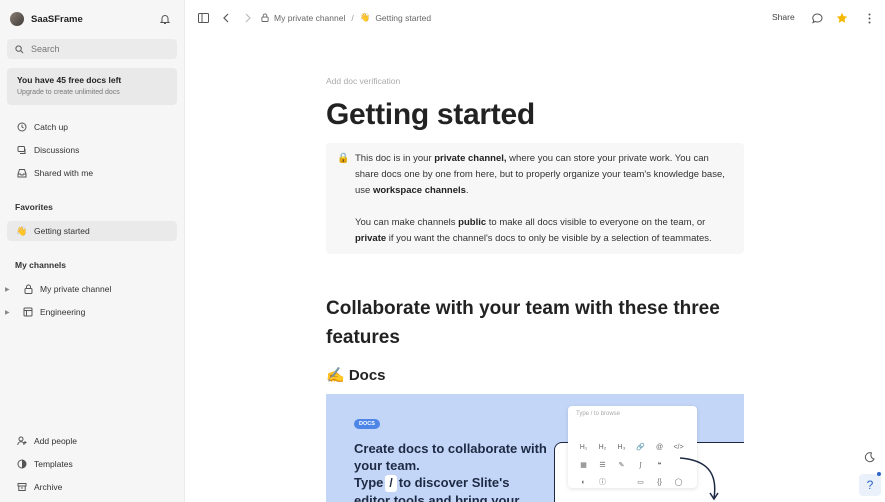  I want to click on share-button: Share, so click(783, 17).